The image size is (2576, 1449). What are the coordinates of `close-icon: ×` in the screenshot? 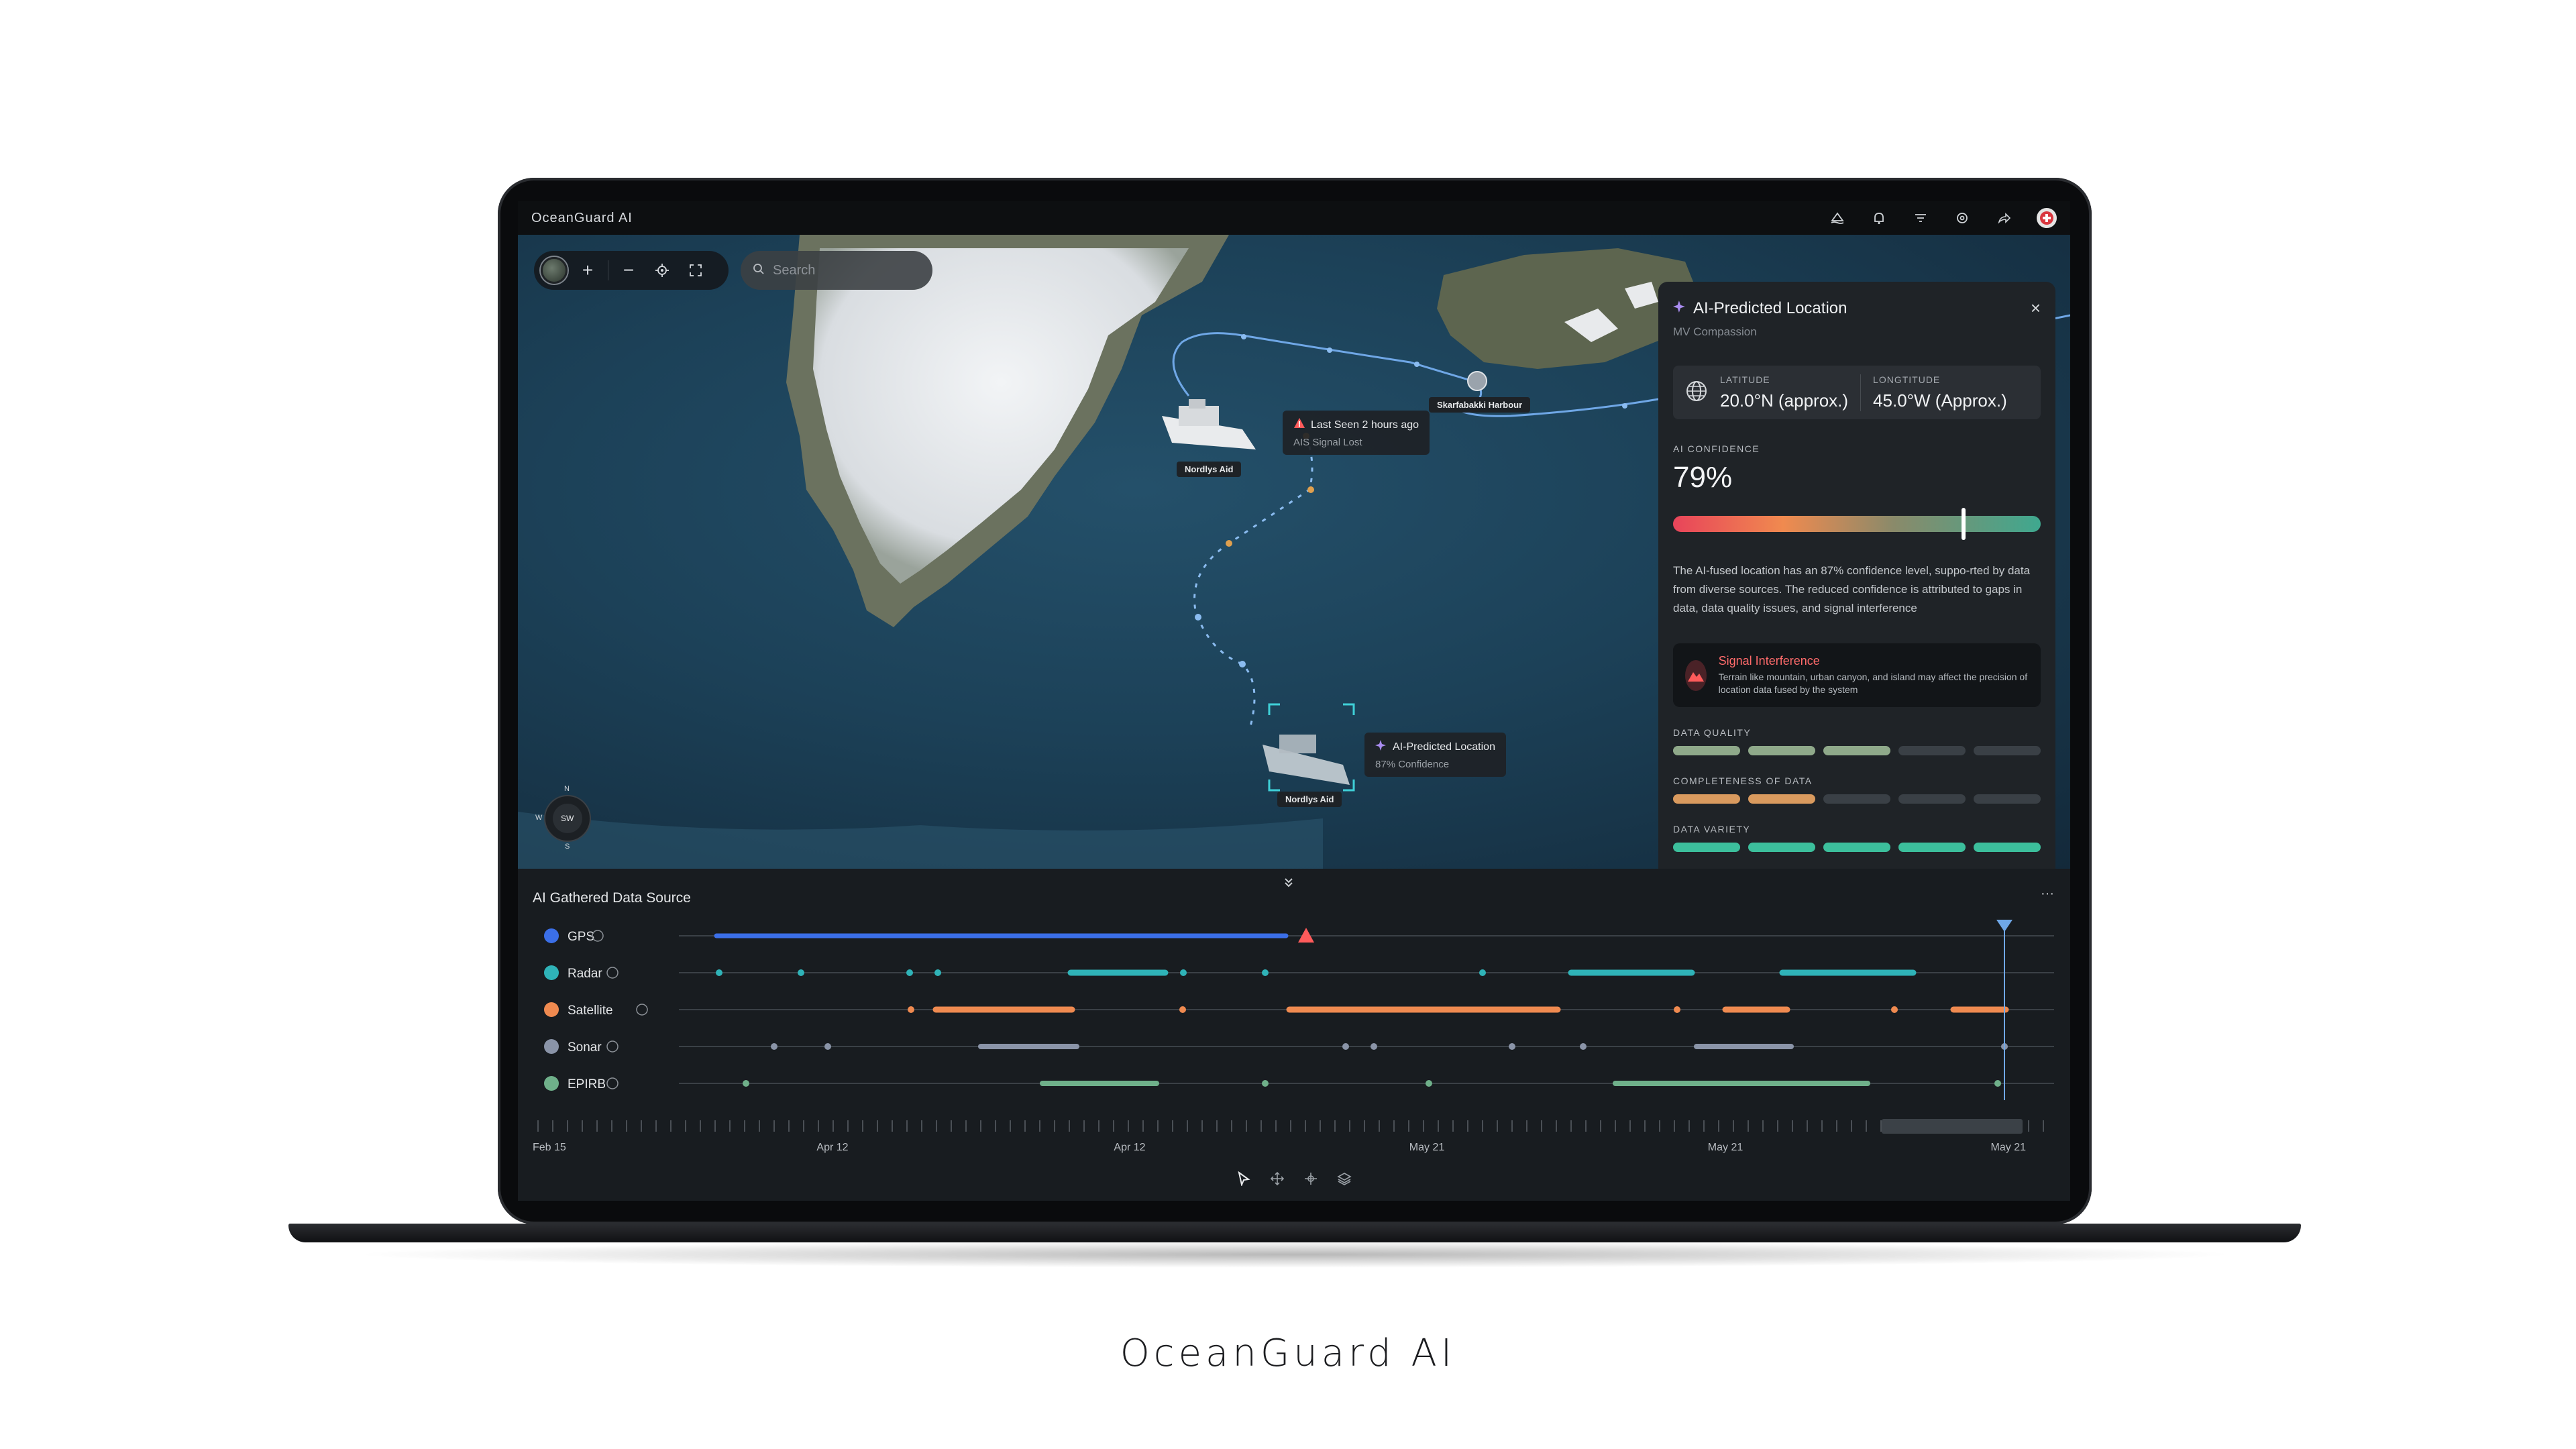 It's located at (2036, 308).